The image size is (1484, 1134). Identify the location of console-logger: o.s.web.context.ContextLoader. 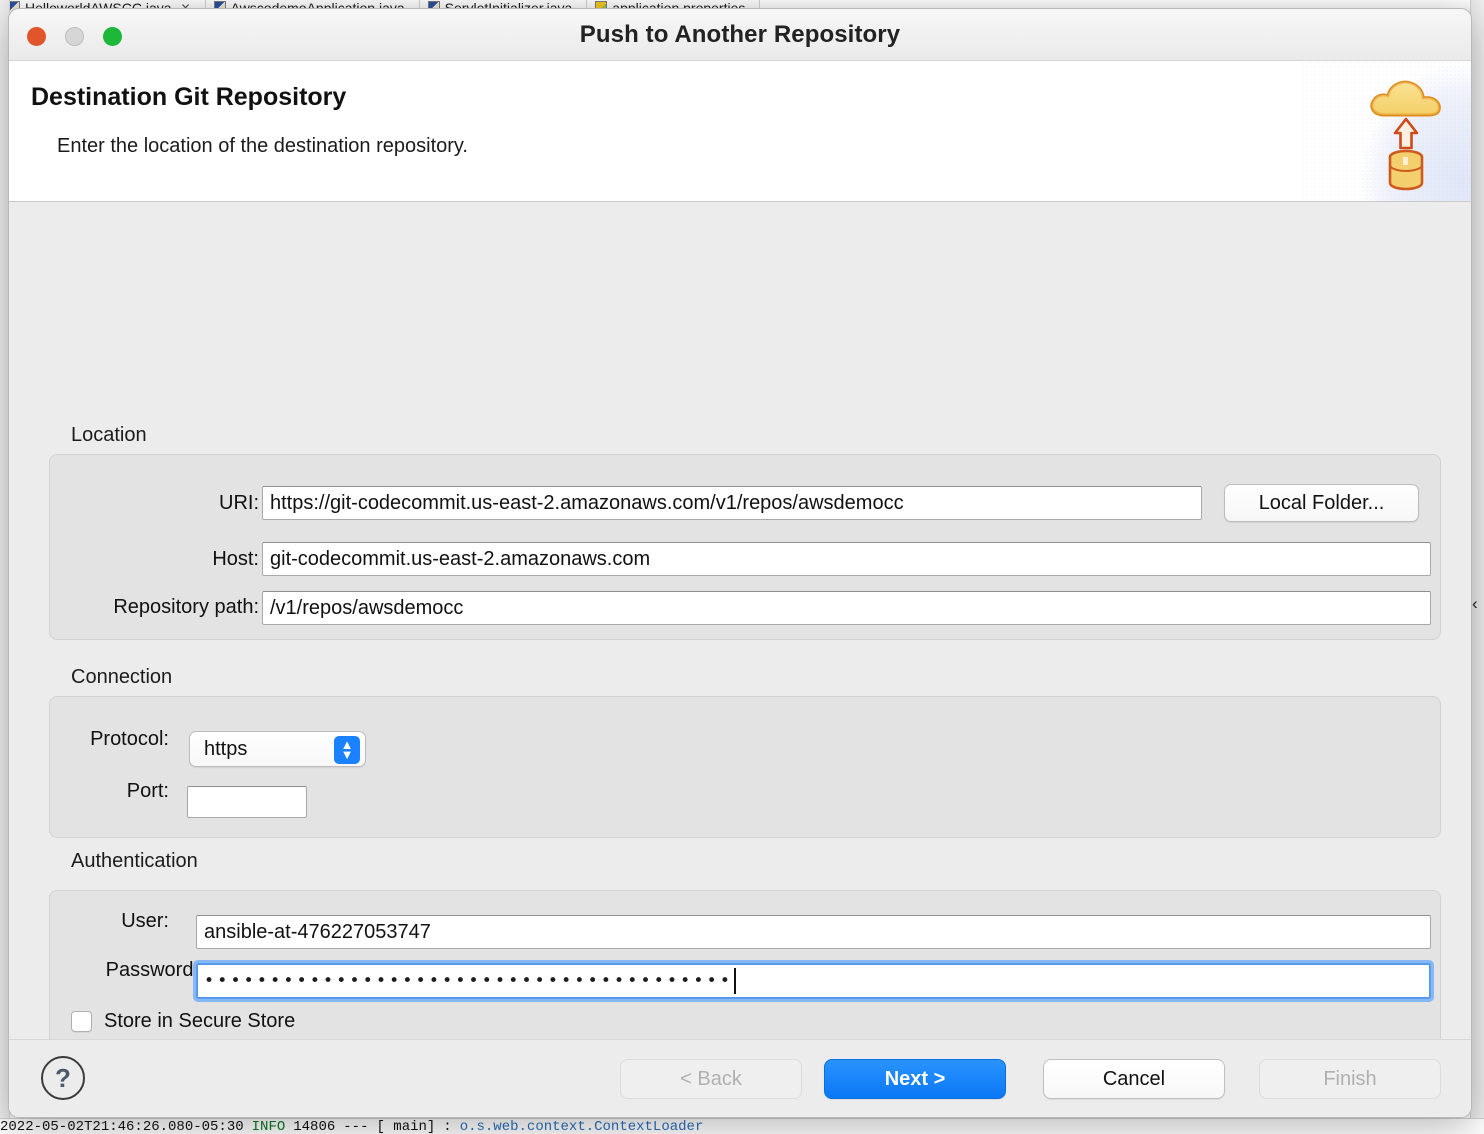
(581, 1126).